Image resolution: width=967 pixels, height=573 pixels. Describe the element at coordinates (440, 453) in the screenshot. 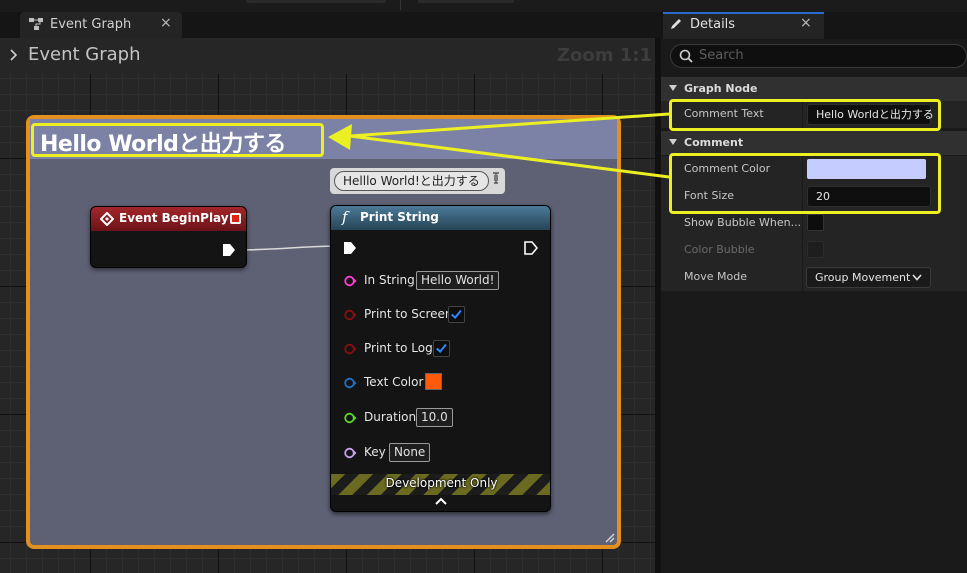

I see `pin-key: Key None` at that location.